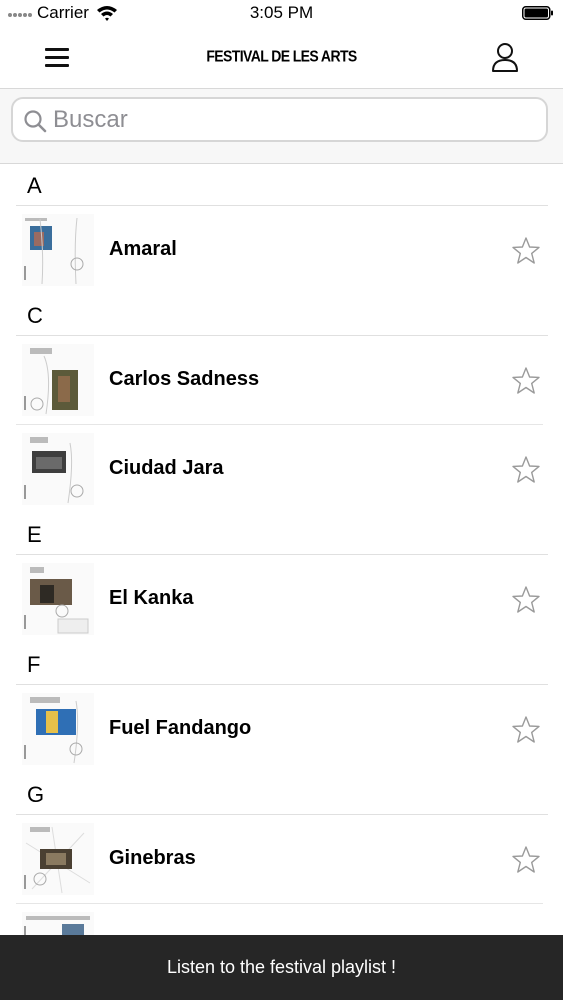 The image size is (563, 1000). I want to click on artist-row-amaral: Amaral, so click(279, 250).